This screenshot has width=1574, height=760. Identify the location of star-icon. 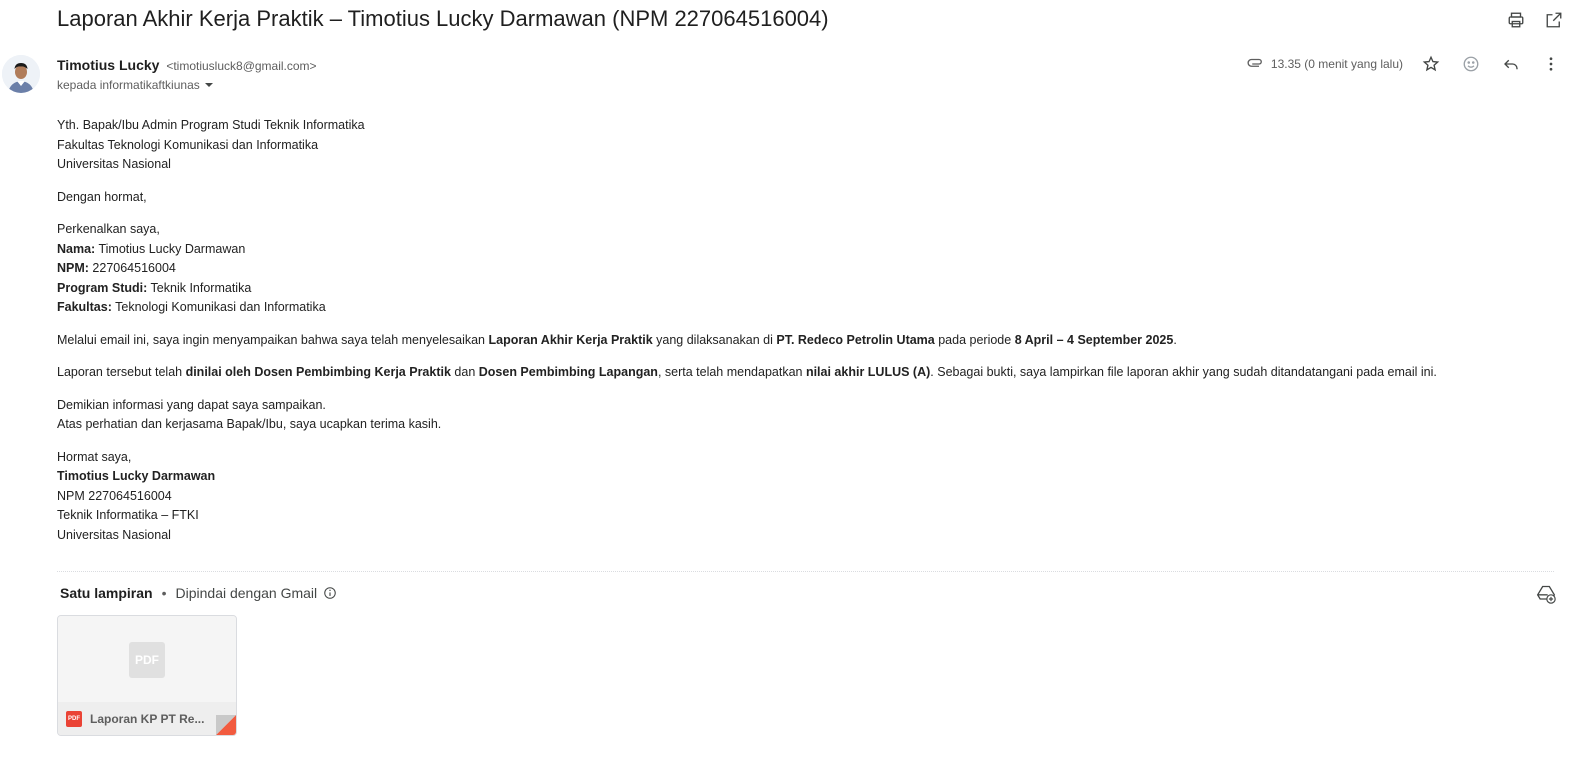
(1431, 64).